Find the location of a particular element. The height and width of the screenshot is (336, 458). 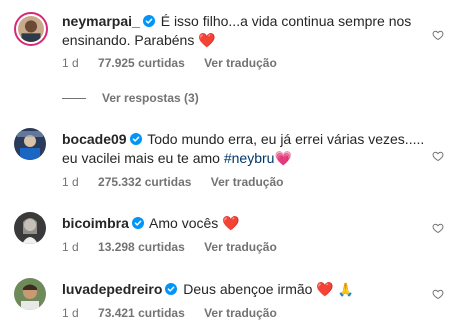

like-count: 73.421 curtidas is located at coordinates (141, 313).